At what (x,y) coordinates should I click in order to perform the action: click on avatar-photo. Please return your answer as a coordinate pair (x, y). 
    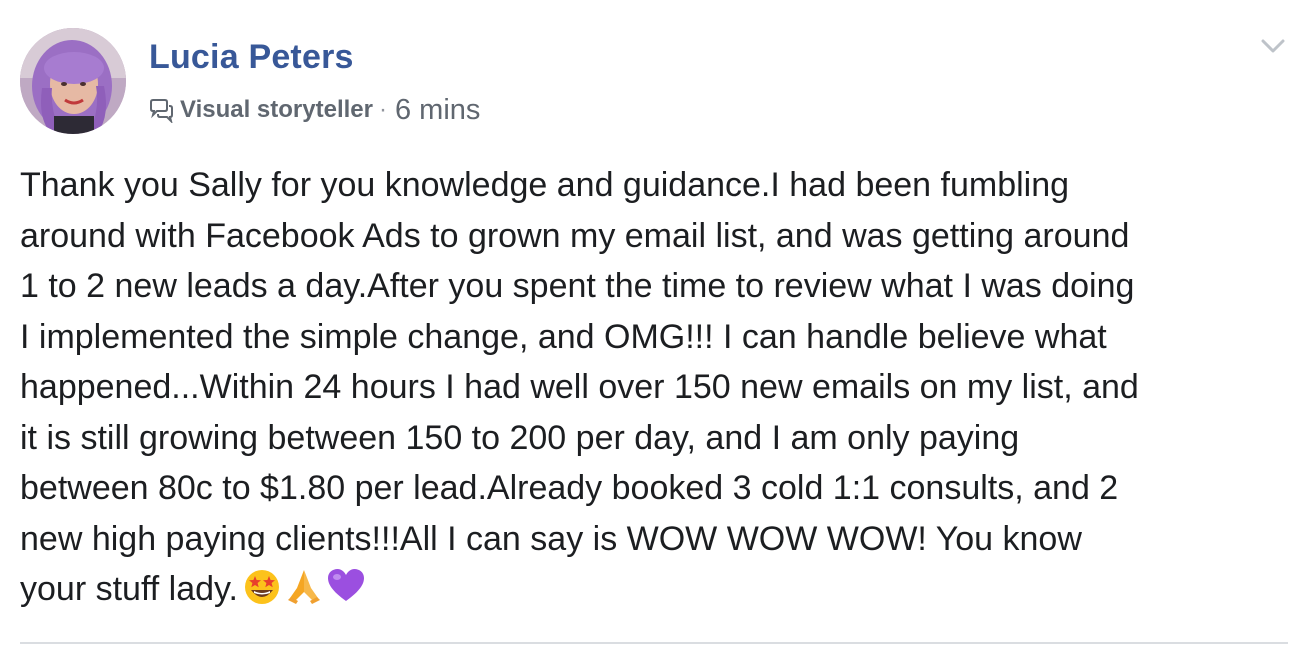
    Looking at the image, I should click on (73, 81).